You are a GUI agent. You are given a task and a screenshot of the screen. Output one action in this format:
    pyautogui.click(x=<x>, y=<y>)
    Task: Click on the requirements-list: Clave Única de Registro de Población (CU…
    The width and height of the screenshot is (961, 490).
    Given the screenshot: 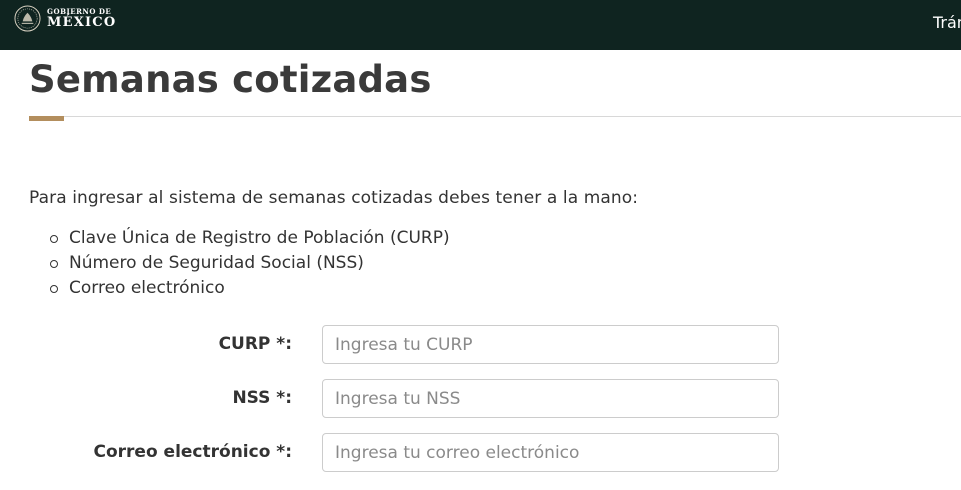 What is the action you would take?
    pyautogui.click(x=250, y=263)
    